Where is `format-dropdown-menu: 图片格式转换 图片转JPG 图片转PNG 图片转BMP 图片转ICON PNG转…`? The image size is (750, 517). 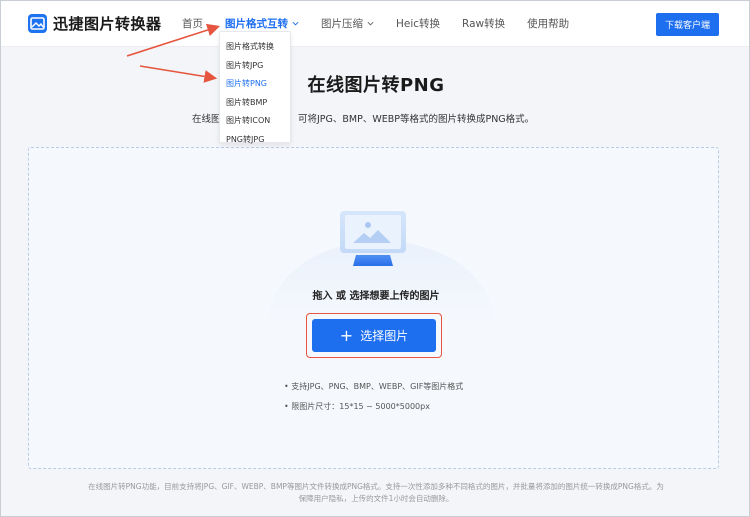 format-dropdown-menu: 图片格式转换 图片转JPG 图片转PNG 图片转BMP 图片转ICON PNG转… is located at coordinates (255, 87).